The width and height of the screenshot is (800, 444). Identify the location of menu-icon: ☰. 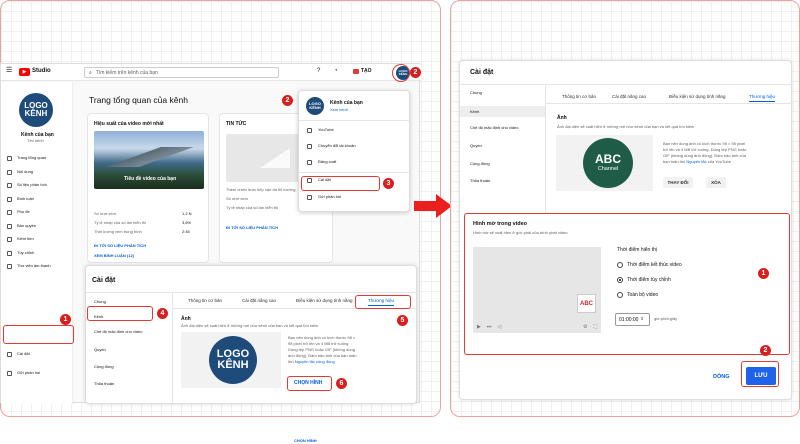
(9, 71).